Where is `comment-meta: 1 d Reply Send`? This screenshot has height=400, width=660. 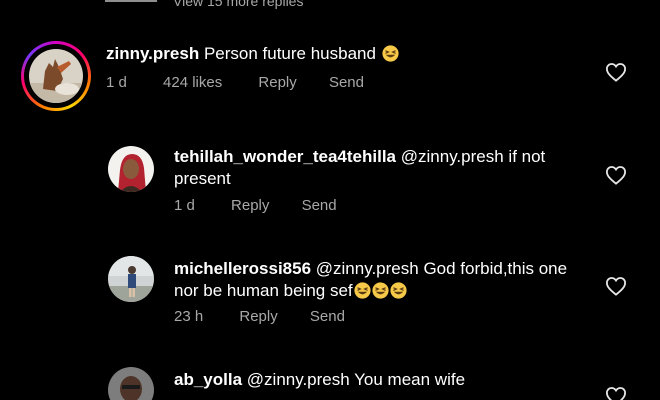
comment-meta: 1 d Reply Send is located at coordinates (255, 205).